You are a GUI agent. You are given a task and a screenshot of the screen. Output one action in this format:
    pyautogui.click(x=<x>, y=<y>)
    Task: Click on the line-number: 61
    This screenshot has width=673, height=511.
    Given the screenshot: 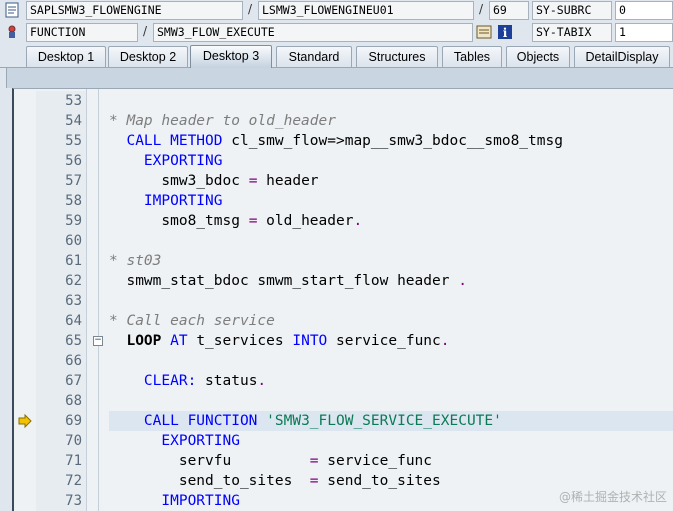 What is the action you would take?
    pyautogui.click(x=61, y=261)
    